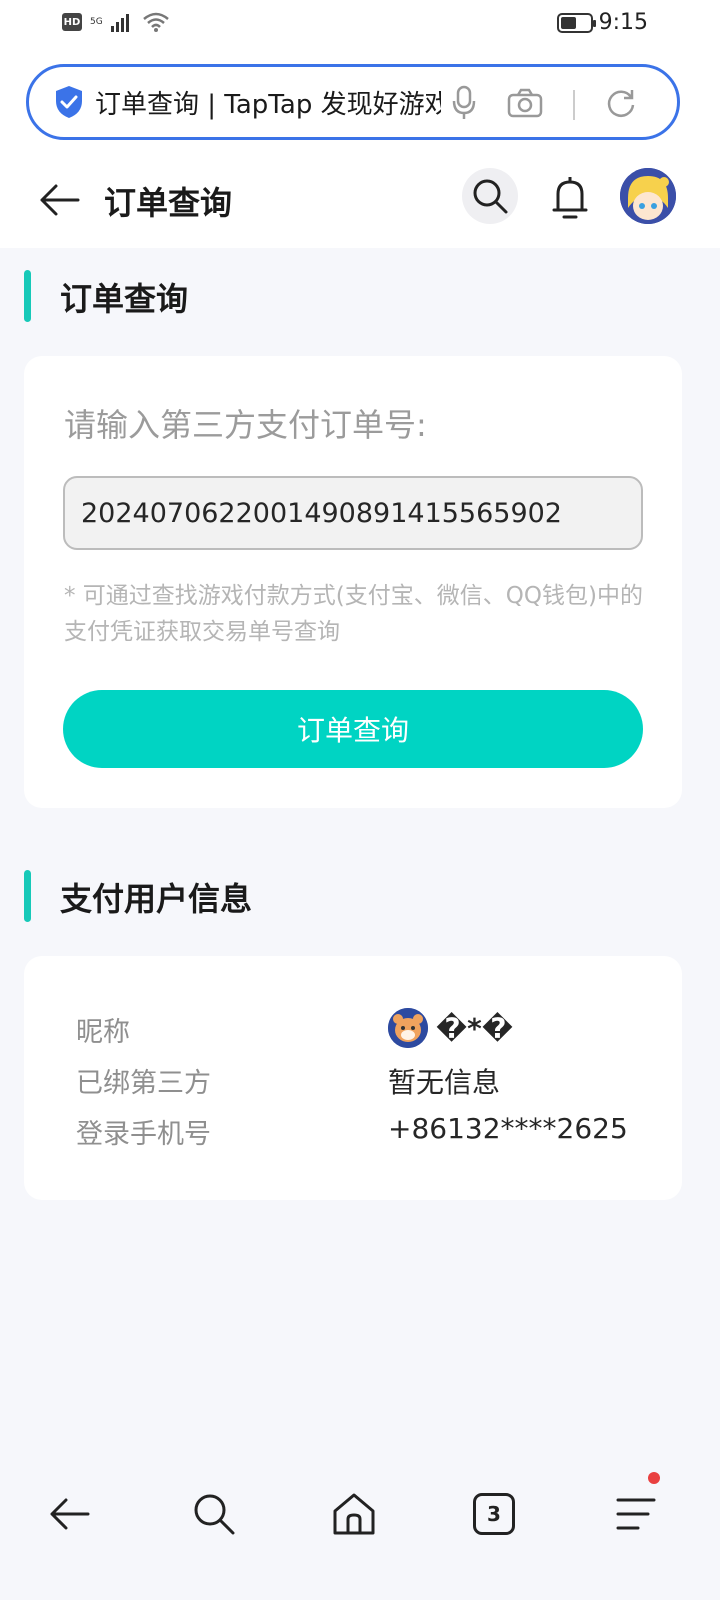 Image resolution: width=720 pixels, height=1600 pixels. I want to click on tab-count: 3, so click(494, 1514).